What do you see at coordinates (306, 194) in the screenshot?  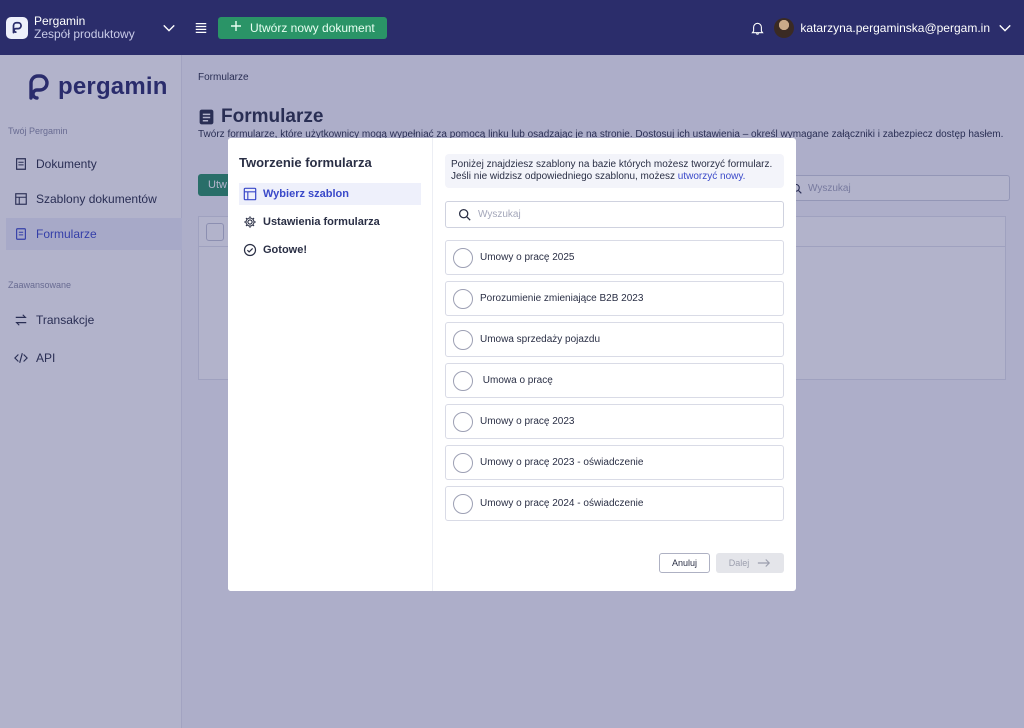 I see `step-label: Wybierz szablon` at bounding box center [306, 194].